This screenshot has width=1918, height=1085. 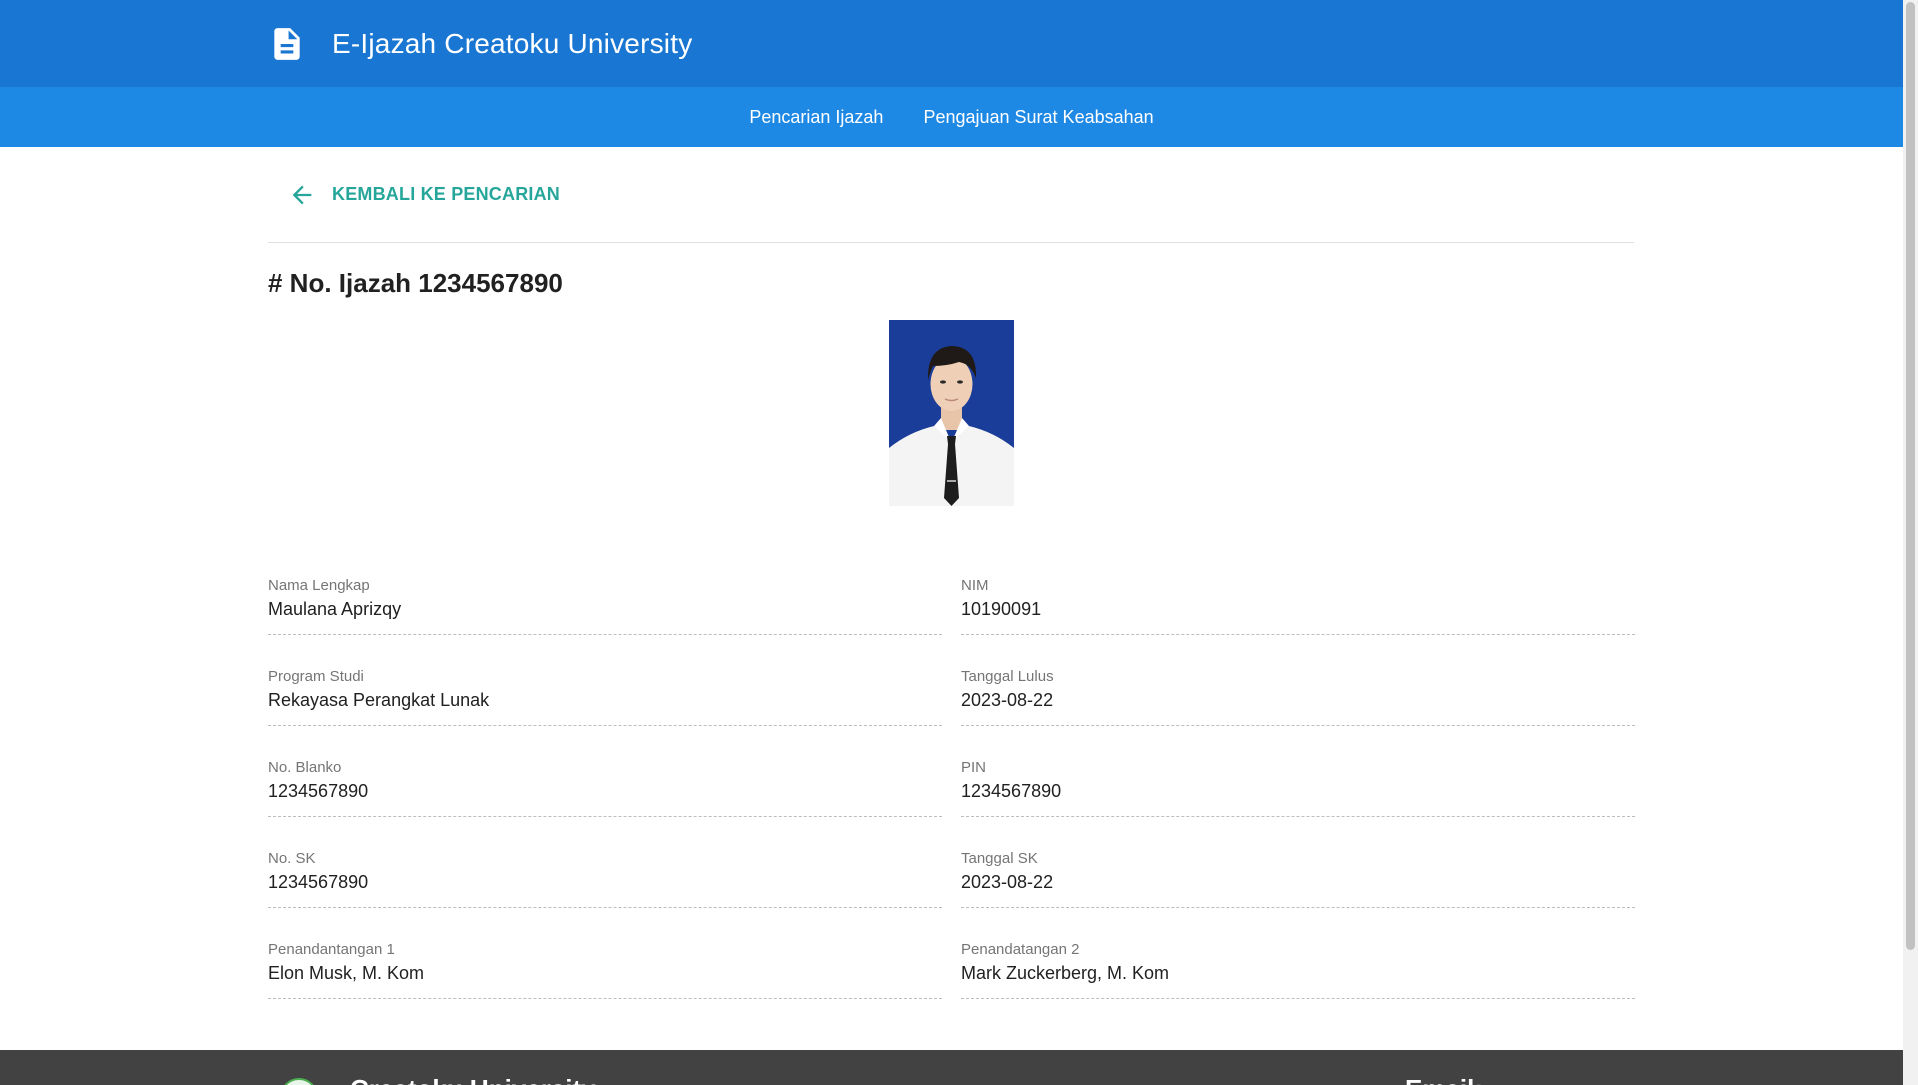 I want to click on field-program-studi: Program Studi Rekayasa Perangkat Lunak, so click(x=605, y=696).